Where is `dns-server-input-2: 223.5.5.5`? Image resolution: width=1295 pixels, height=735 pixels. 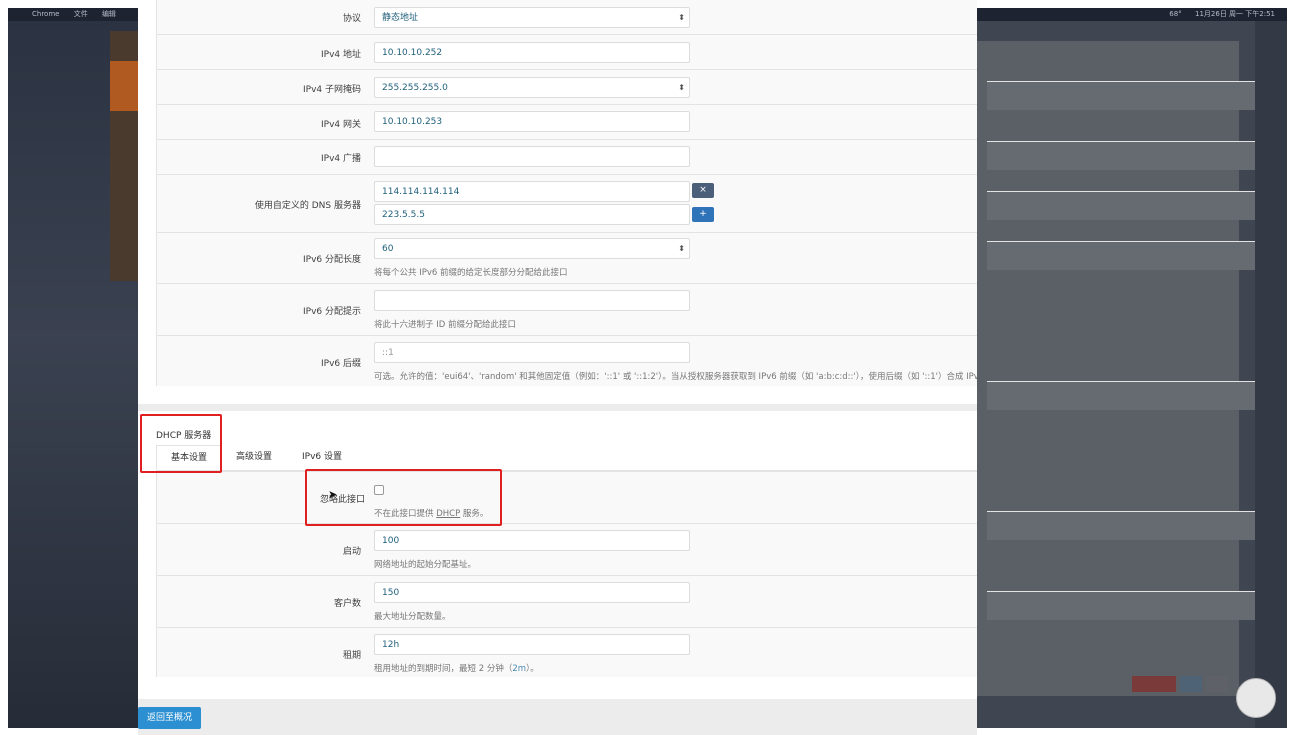 dns-server-input-2: 223.5.5.5 is located at coordinates (532, 214).